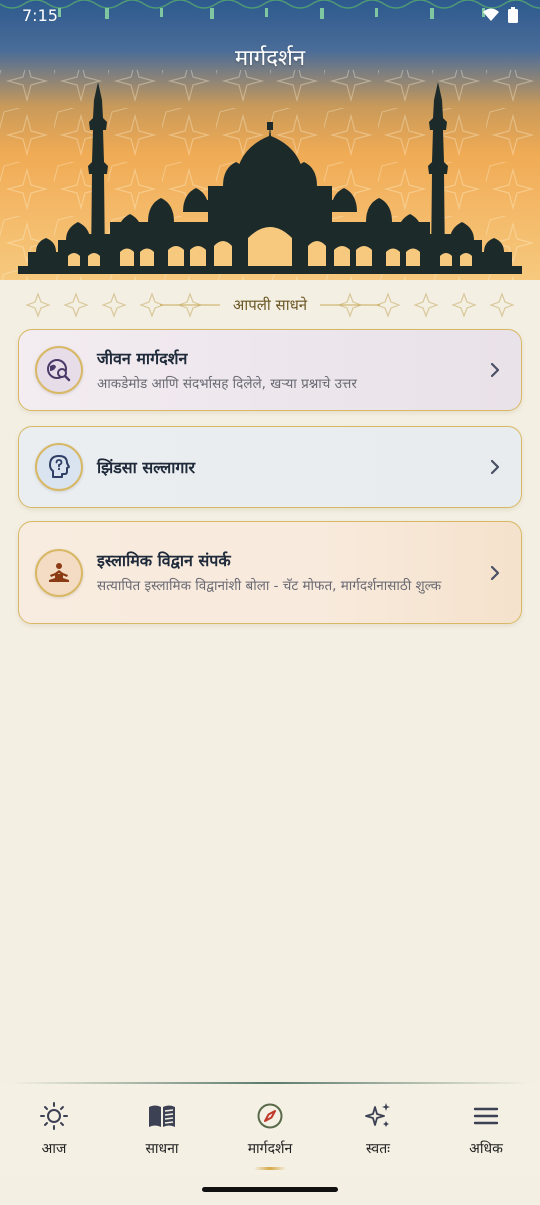  I want to click on card-title: इस्लामिक विद्वान संपर्क, so click(164, 560).